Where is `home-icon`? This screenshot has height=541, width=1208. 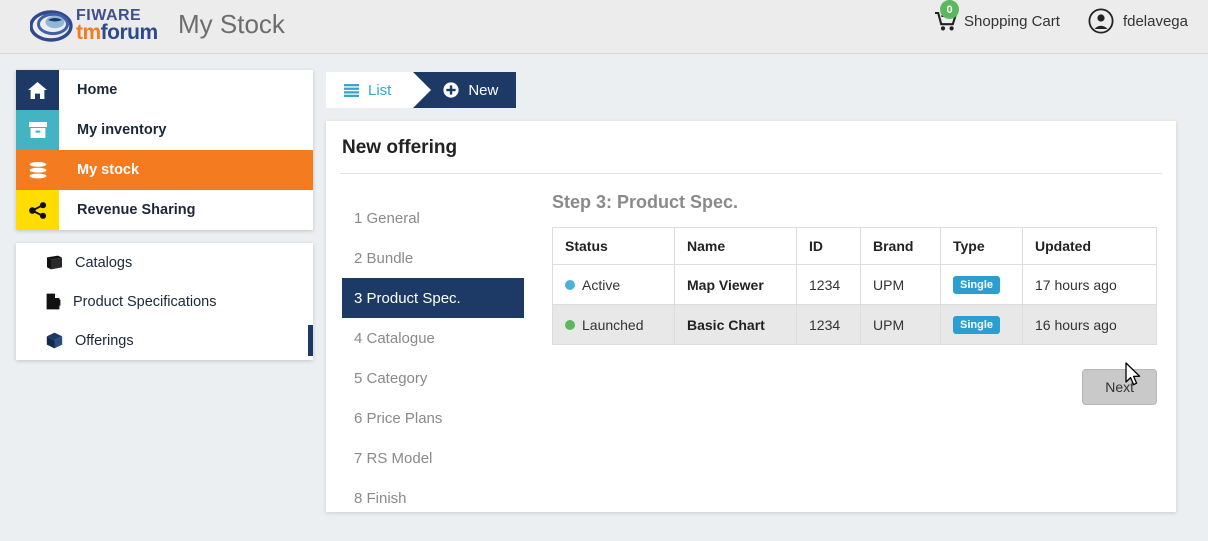 home-icon is located at coordinates (37, 90).